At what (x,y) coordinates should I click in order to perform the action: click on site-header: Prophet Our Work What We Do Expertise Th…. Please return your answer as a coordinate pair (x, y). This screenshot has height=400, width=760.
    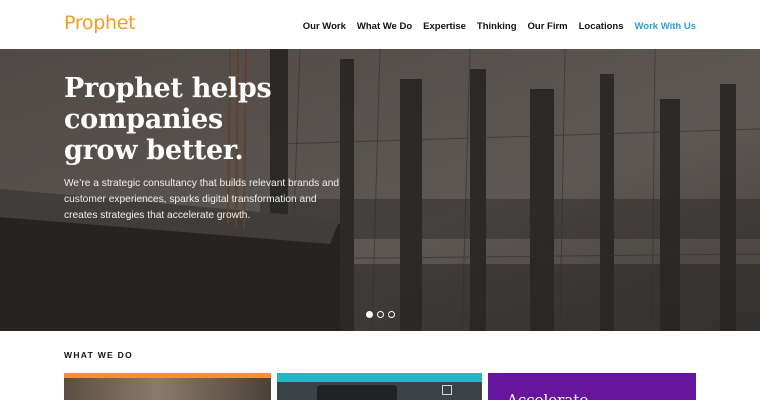
    Looking at the image, I should click on (380, 24).